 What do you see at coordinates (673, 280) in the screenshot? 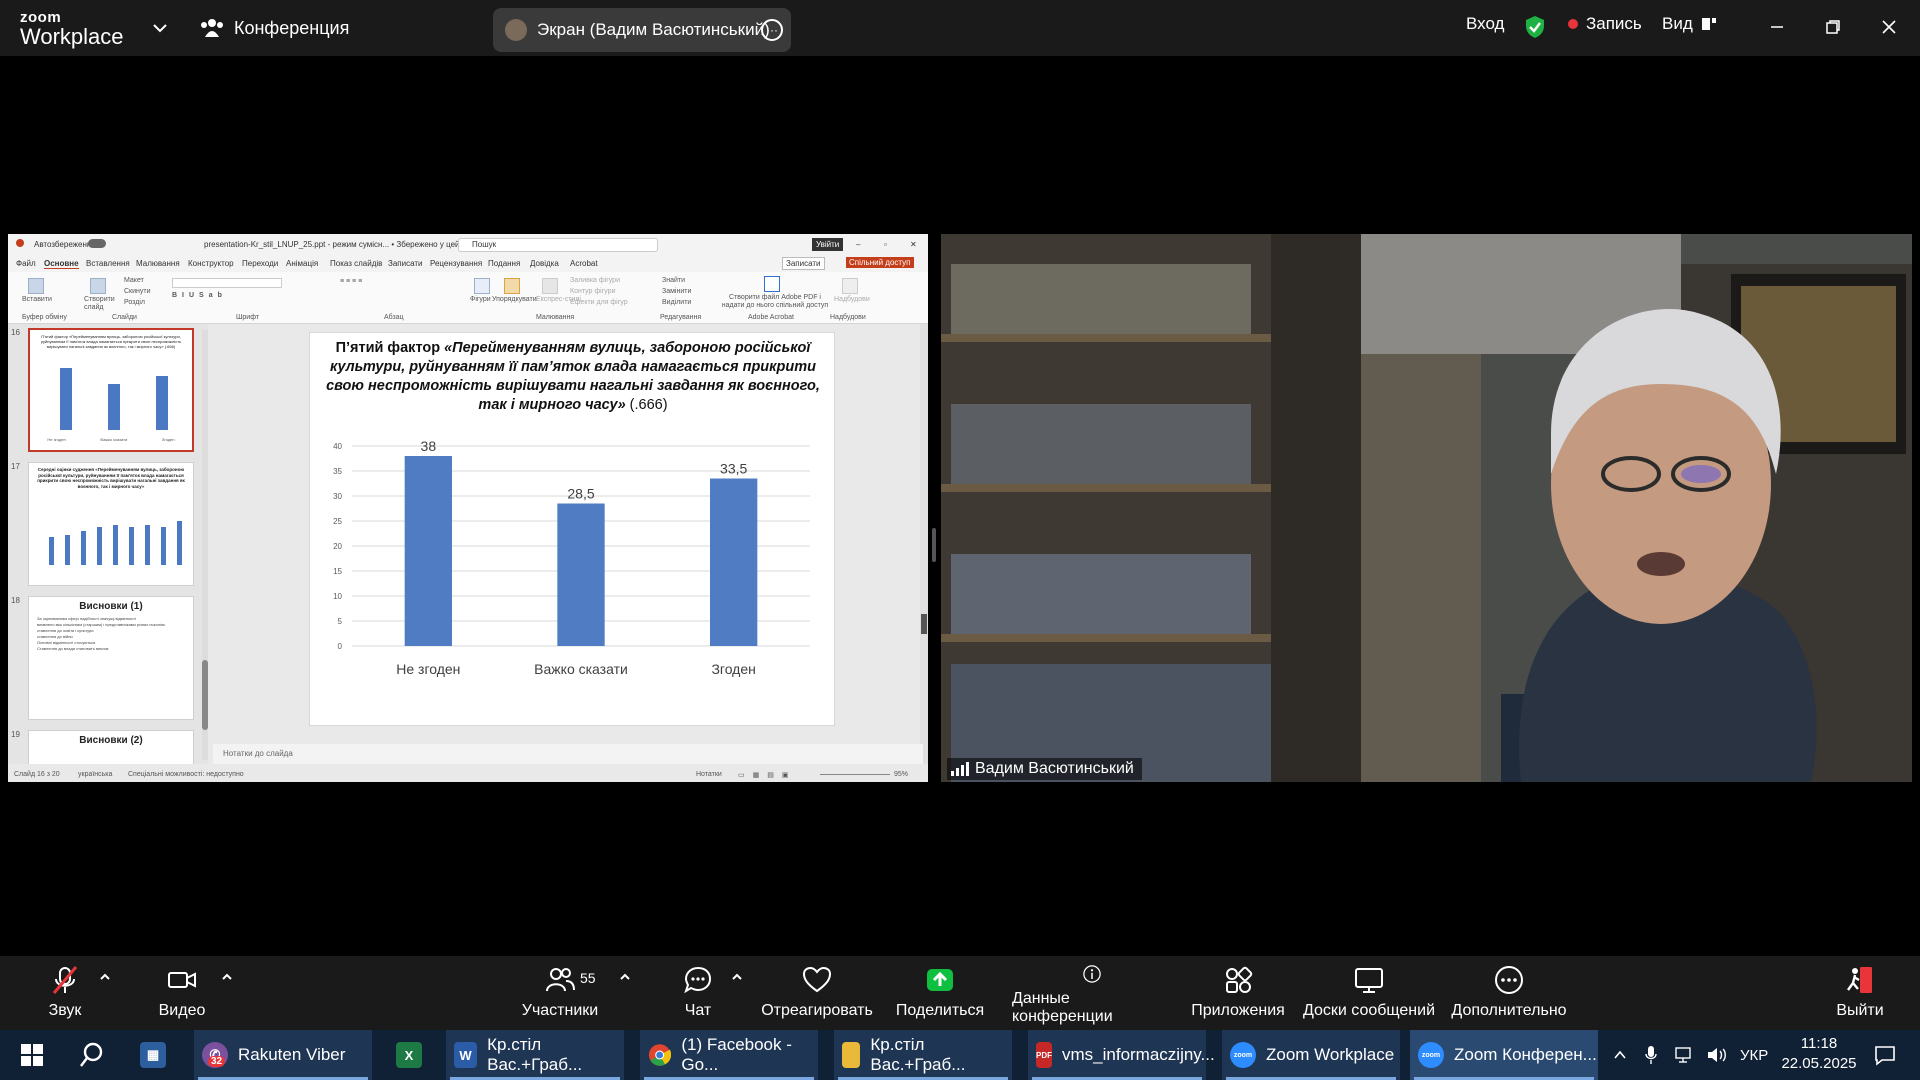
I see `find-label: Знайти` at bounding box center [673, 280].